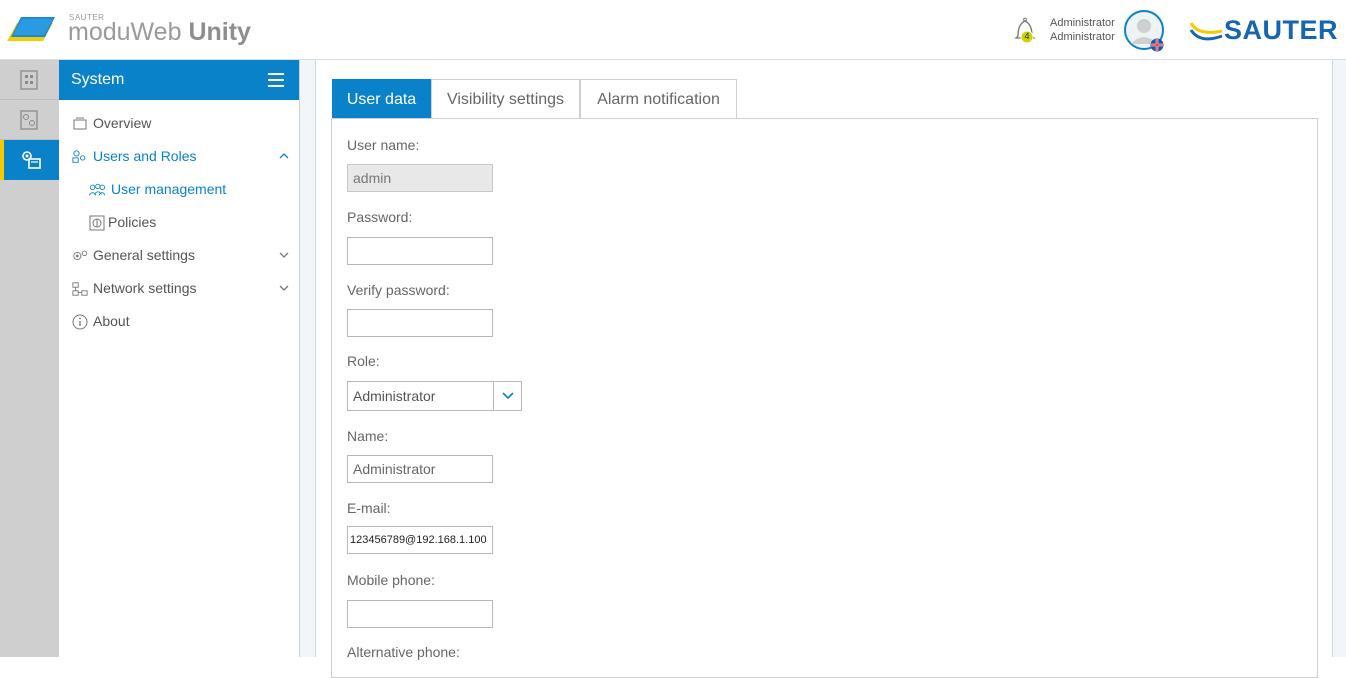 Image resolution: width=1346 pixels, height=678 pixels. I want to click on sidebar-title: System, so click(98, 79).